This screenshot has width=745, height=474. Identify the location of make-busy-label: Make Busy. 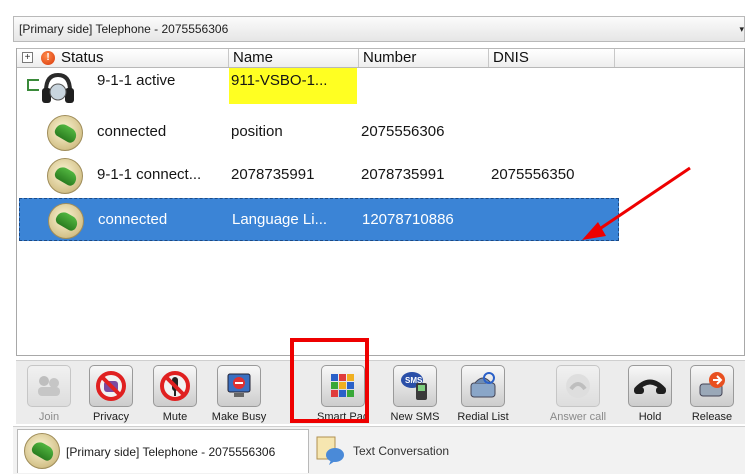
(239, 417).